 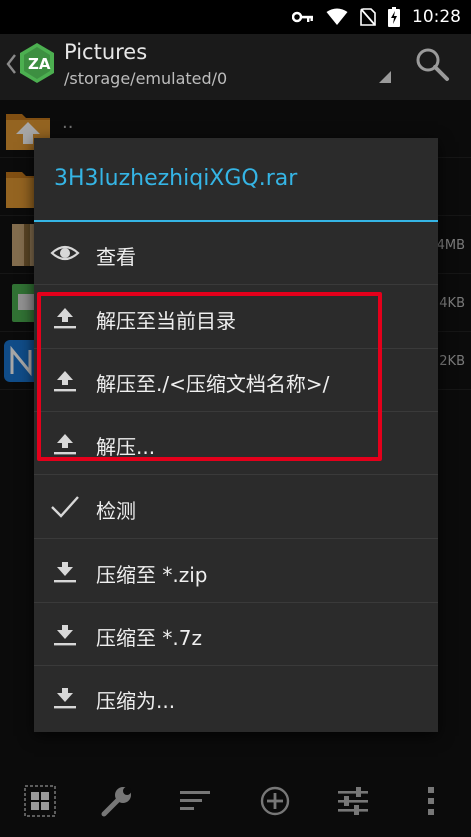 What do you see at coordinates (436, 17) in the screenshot?
I see `status-time: 10:28` at bounding box center [436, 17].